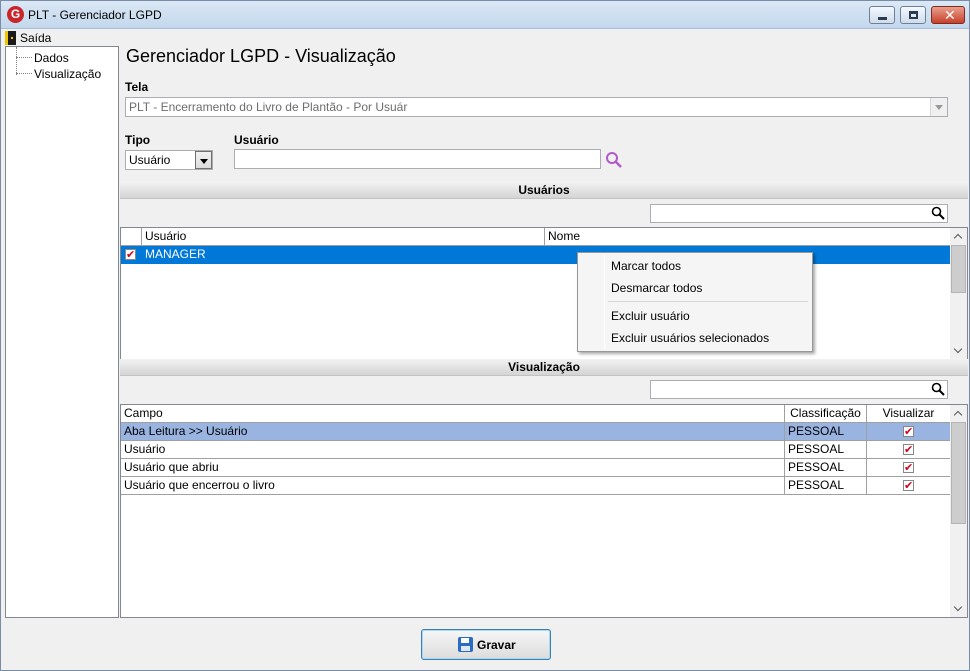 The width and height of the screenshot is (970, 671). I want to click on menu-bar: Saída, so click(485, 37).